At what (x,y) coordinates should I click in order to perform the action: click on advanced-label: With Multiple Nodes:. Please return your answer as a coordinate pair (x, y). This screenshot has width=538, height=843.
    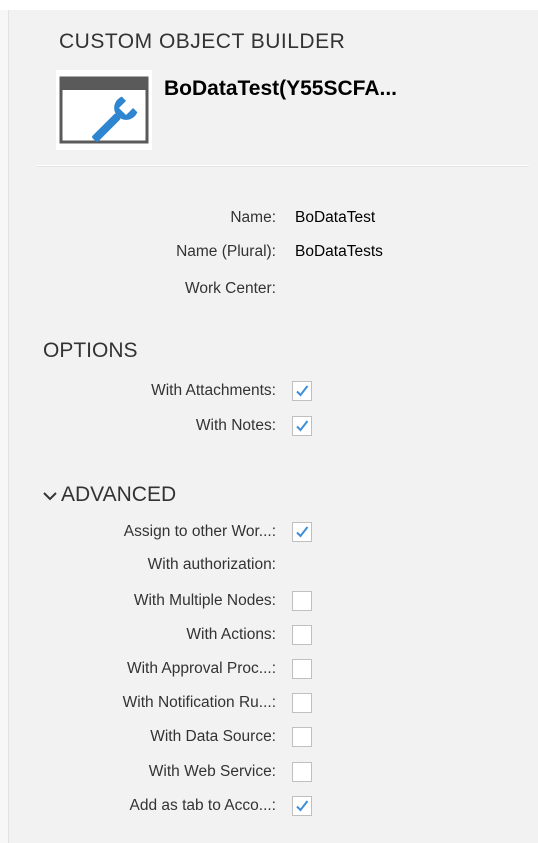
    Looking at the image, I should click on (204, 600).